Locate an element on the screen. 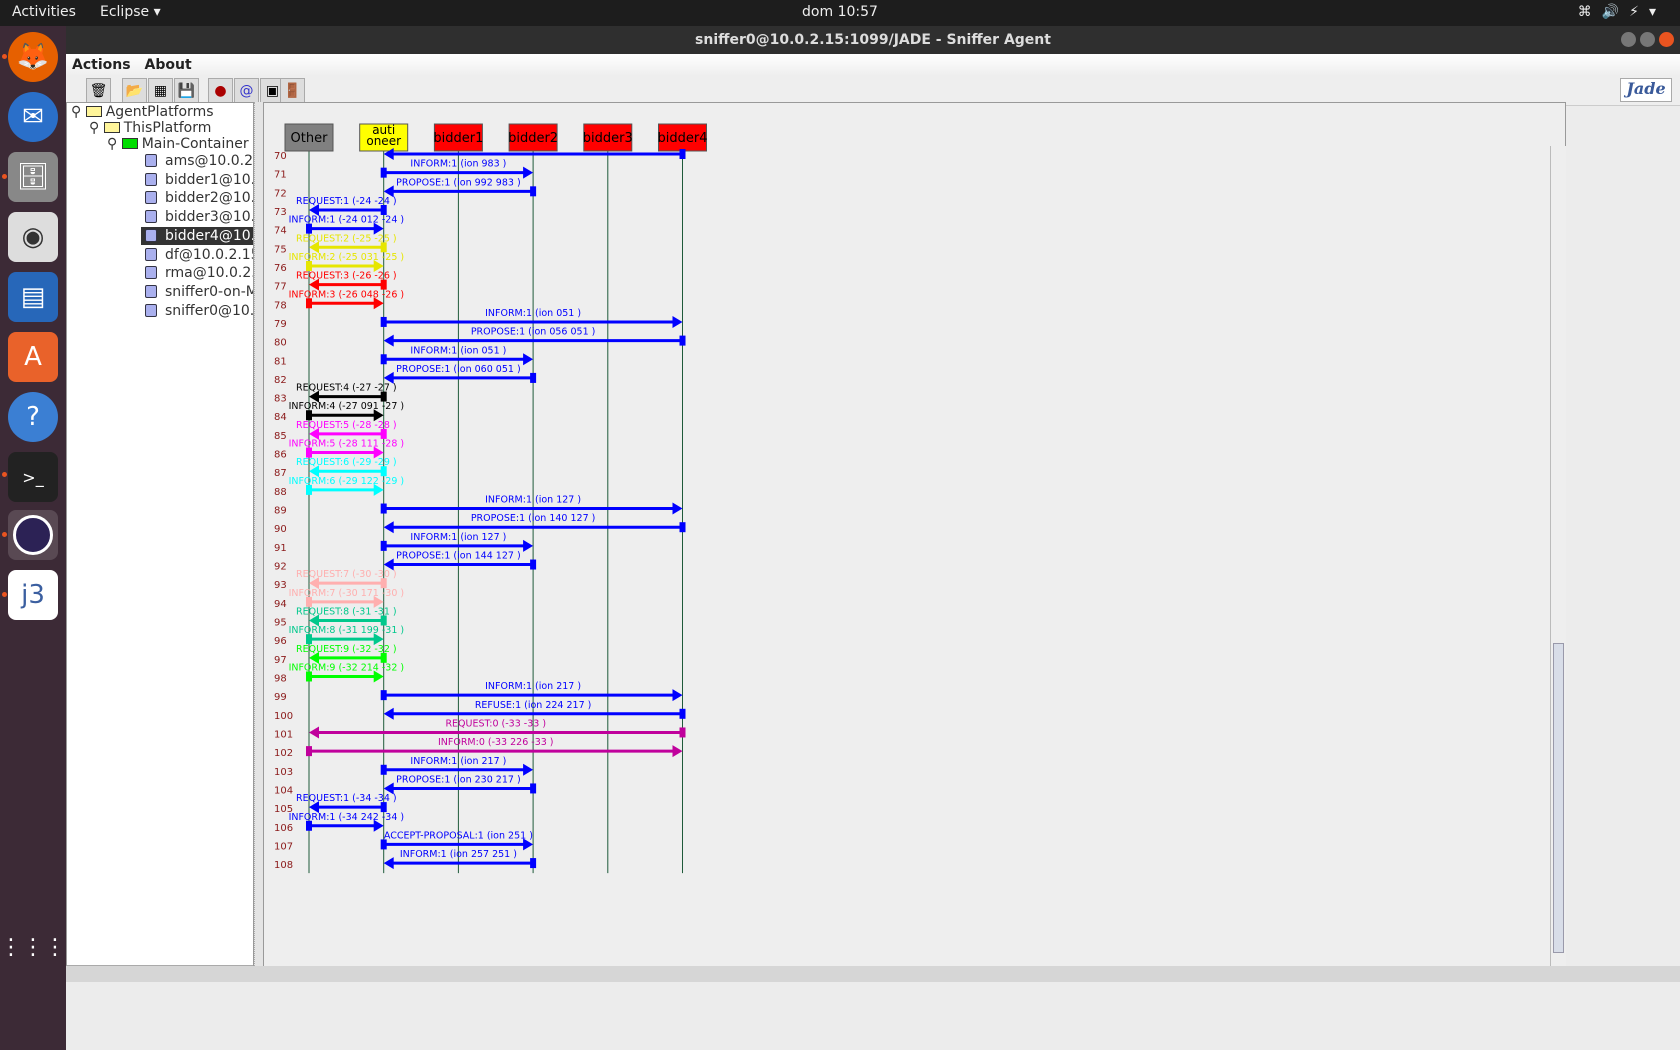 This screenshot has height=1050, width=1680. clock: dom 10:57 is located at coordinates (840, 12).